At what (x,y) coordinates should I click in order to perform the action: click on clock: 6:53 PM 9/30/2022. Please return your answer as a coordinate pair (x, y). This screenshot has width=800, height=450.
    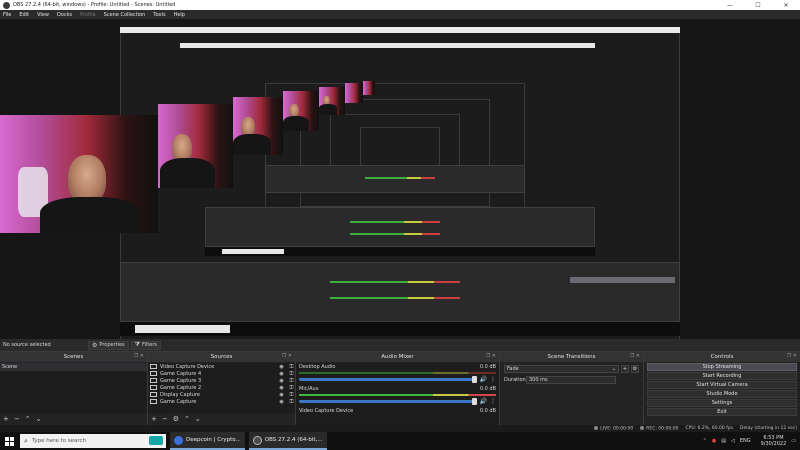
    Looking at the image, I should click on (771, 441).